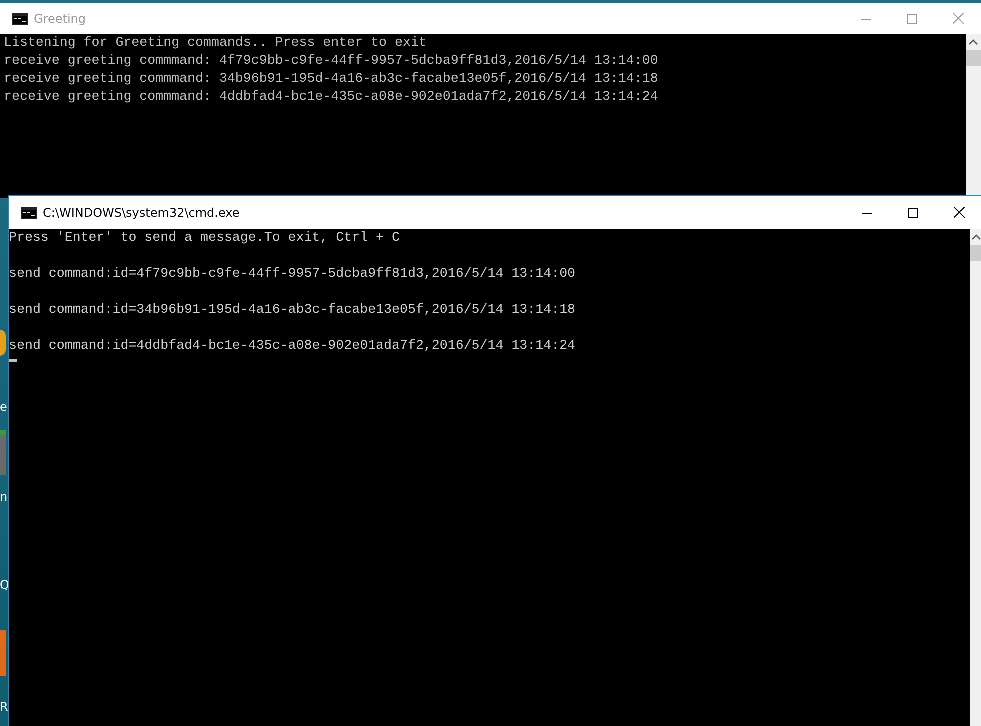  What do you see at coordinates (332, 79) in the screenshot?
I see `console-line: receive greeting commmand: 34b96b91-195d-4a16-ab3c-facabe13e05f,2016/5/14 13:14:18` at bounding box center [332, 79].